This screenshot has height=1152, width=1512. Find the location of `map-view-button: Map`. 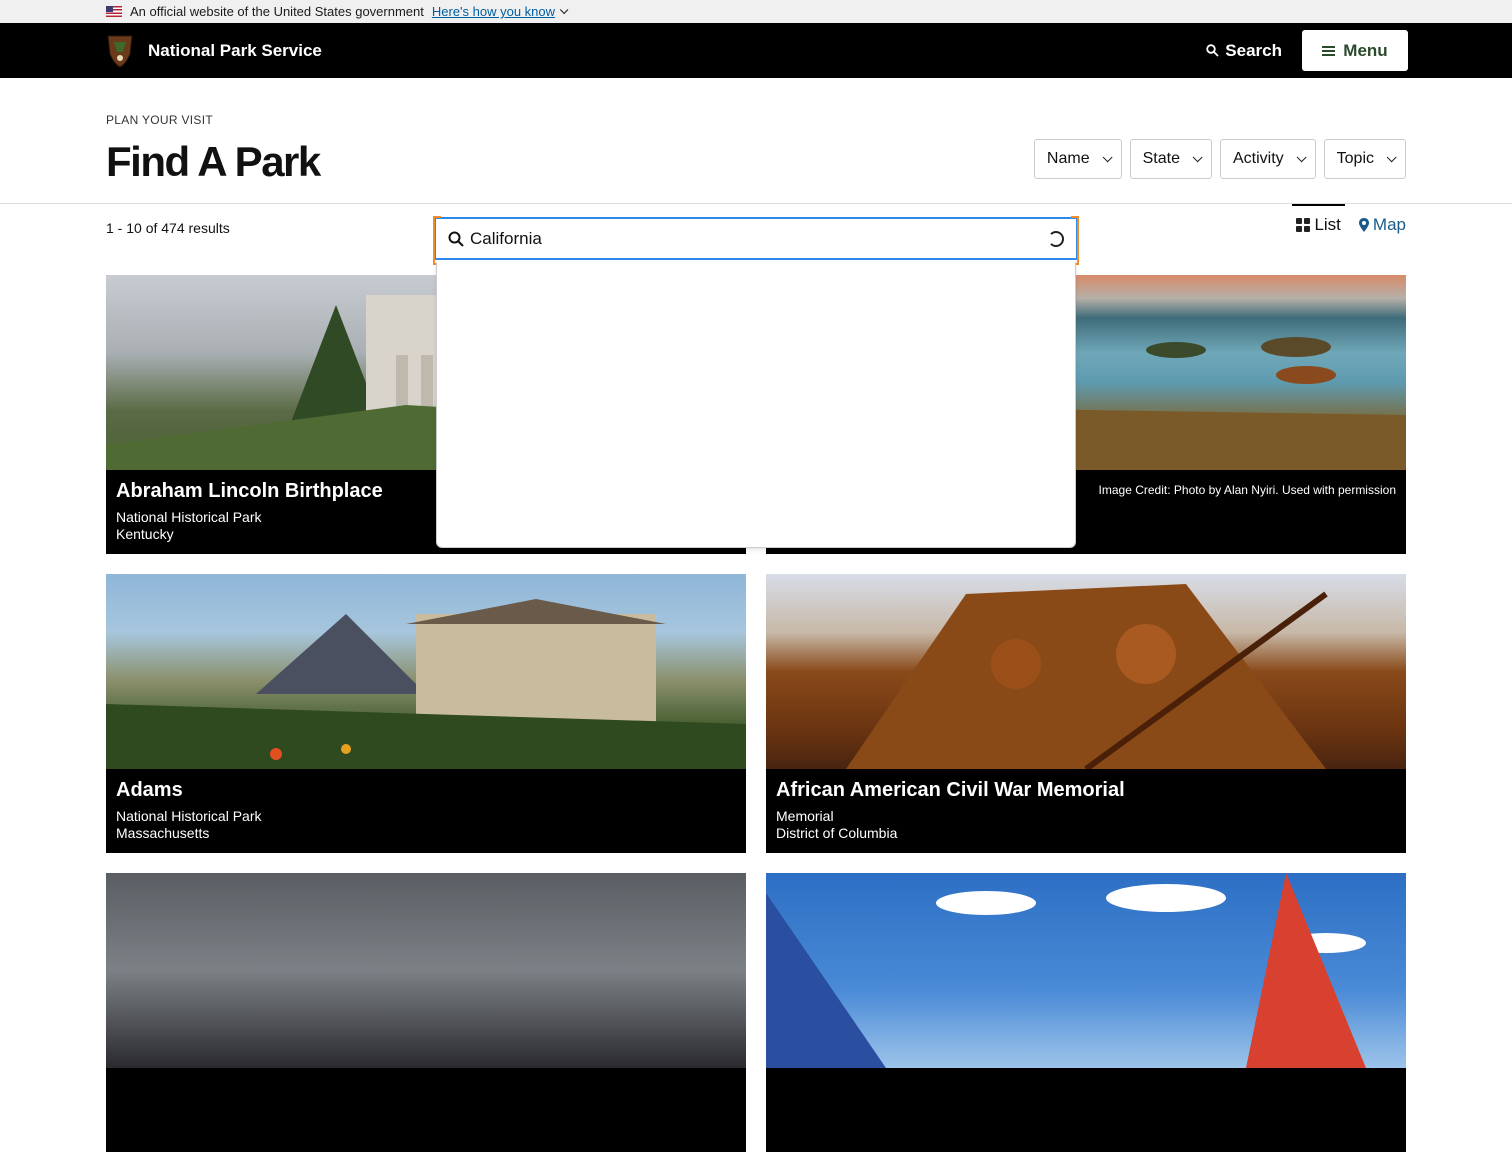

map-view-button: Map is located at coordinates (1382, 224).